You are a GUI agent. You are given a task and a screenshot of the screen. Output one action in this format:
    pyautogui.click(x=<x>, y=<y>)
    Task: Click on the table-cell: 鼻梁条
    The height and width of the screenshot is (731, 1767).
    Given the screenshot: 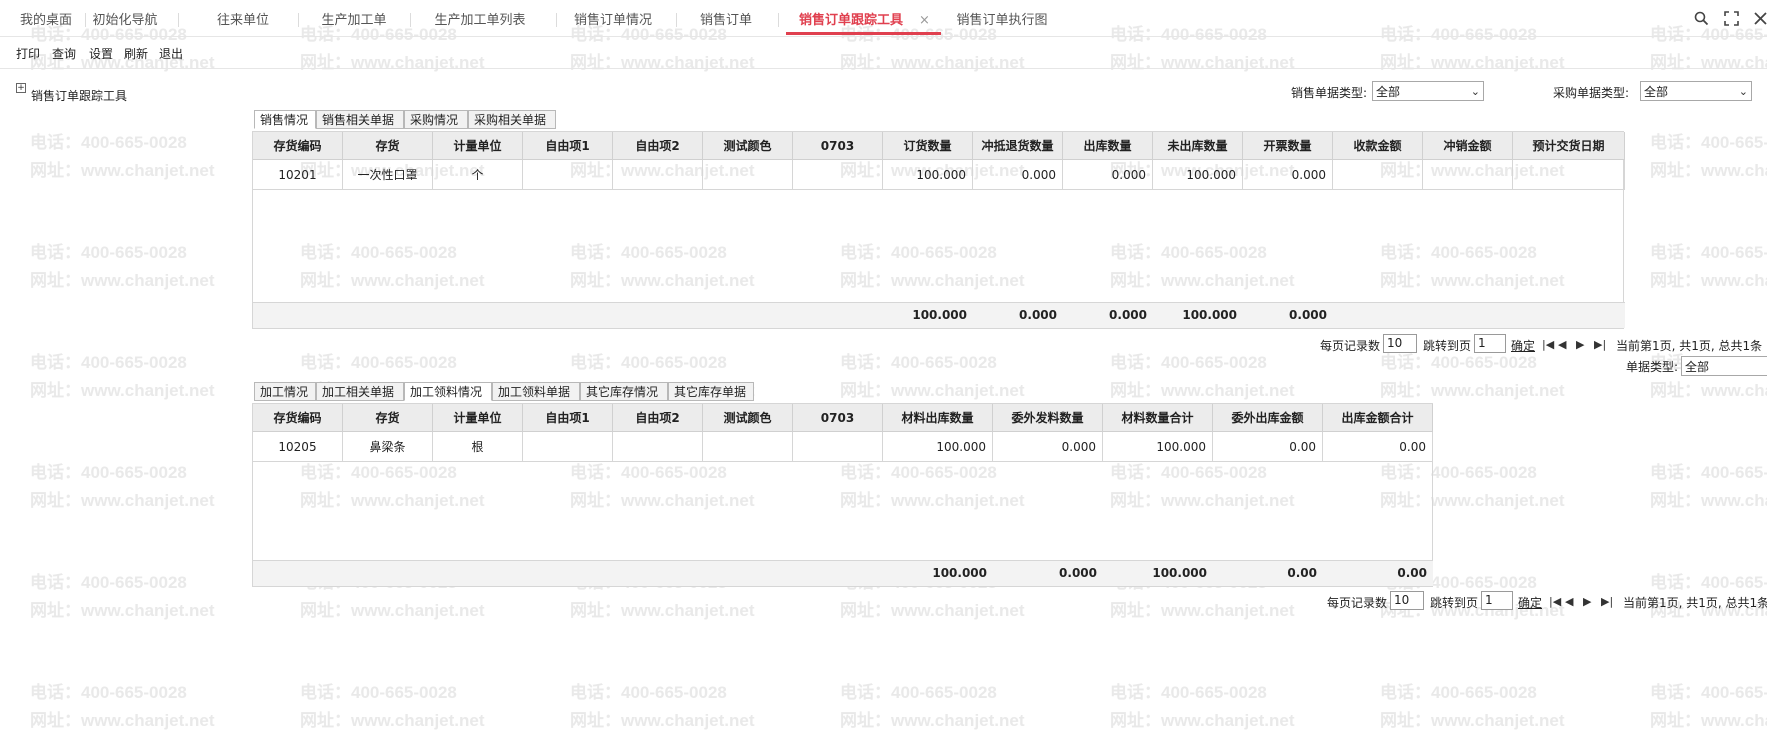 What is the action you would take?
    pyautogui.click(x=388, y=447)
    